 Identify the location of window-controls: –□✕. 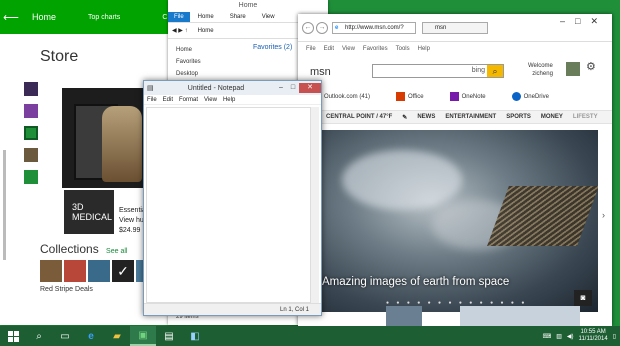
(584, 21).